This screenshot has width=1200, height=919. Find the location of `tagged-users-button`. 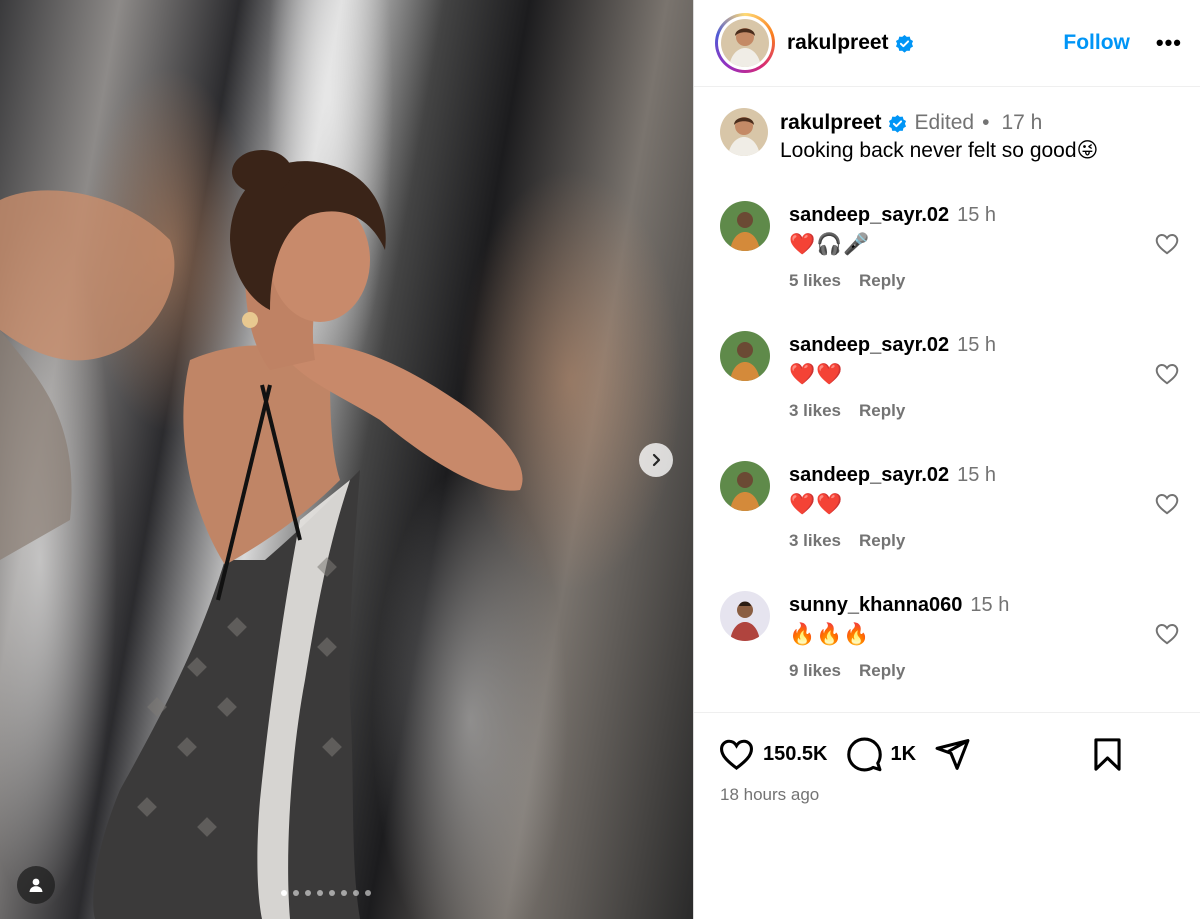

tagged-users-button is located at coordinates (36, 885).